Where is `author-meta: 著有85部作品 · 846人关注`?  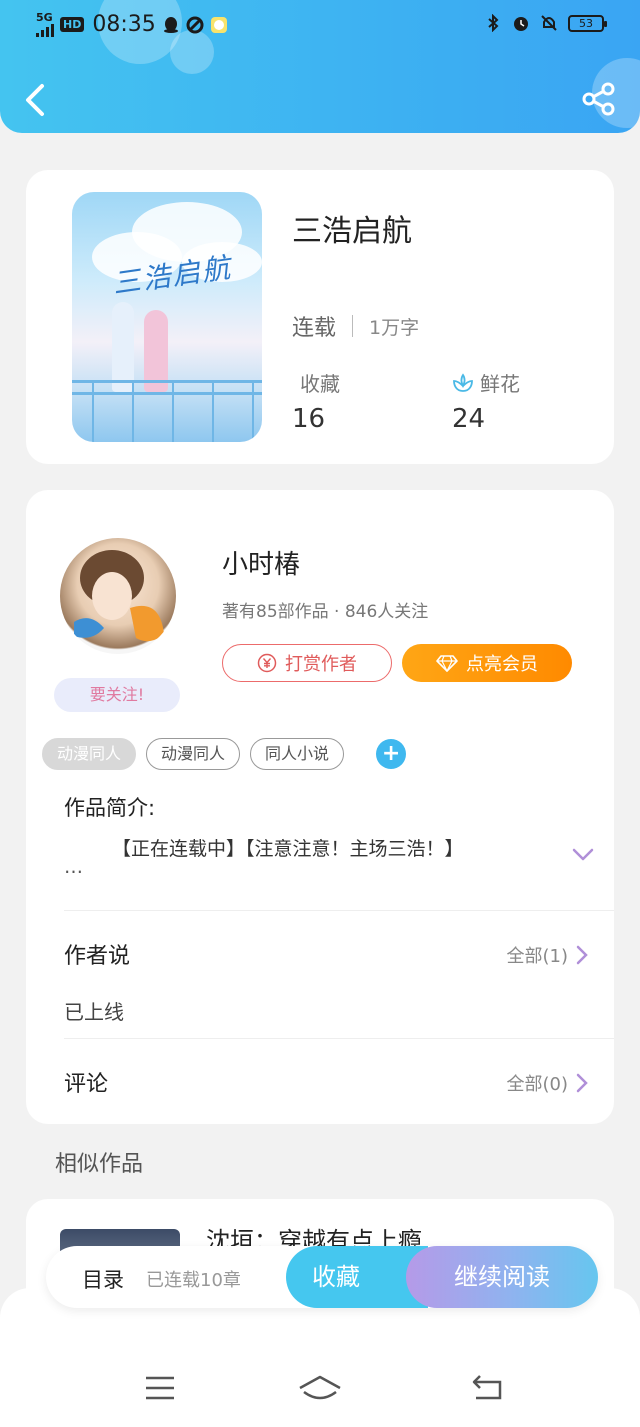
author-meta: 著有85部作品 · 846人关注 is located at coordinates (325, 612).